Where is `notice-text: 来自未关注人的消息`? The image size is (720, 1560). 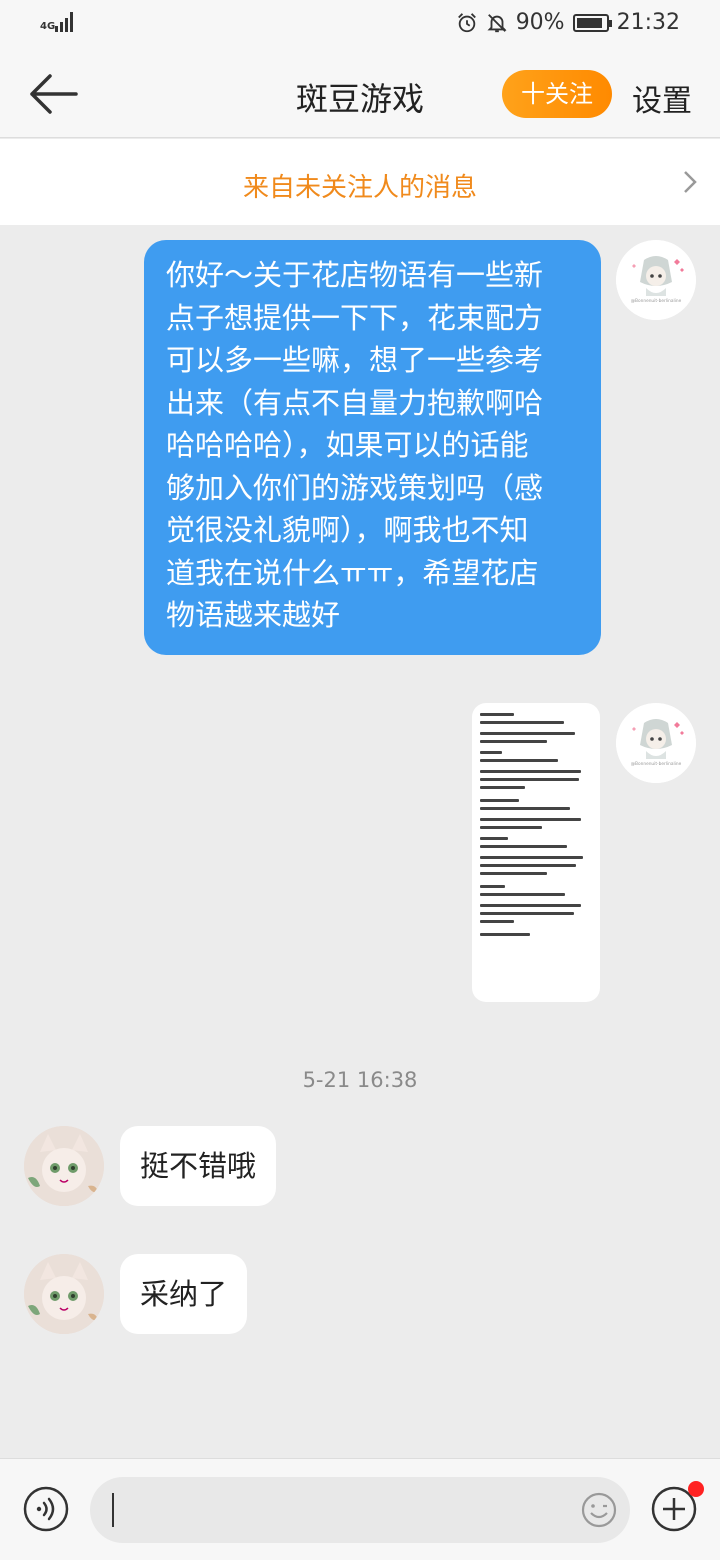
notice-text: 来自未关注人的消息 is located at coordinates (359, 188).